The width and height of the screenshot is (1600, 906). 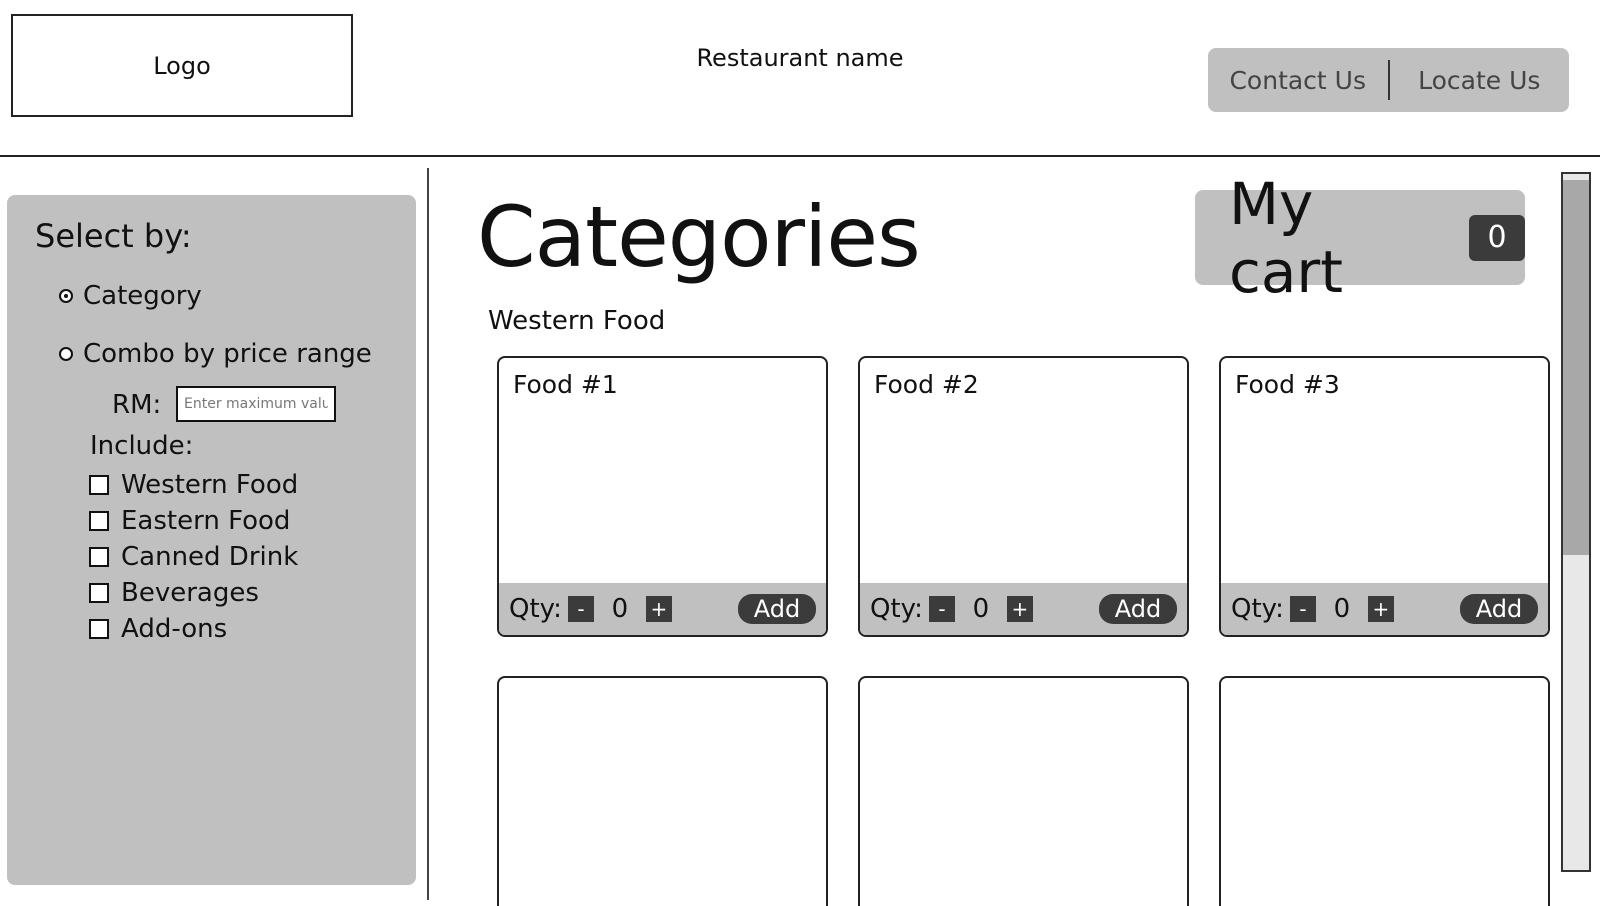 I want to click on radio-category: Category, so click(x=130, y=296).